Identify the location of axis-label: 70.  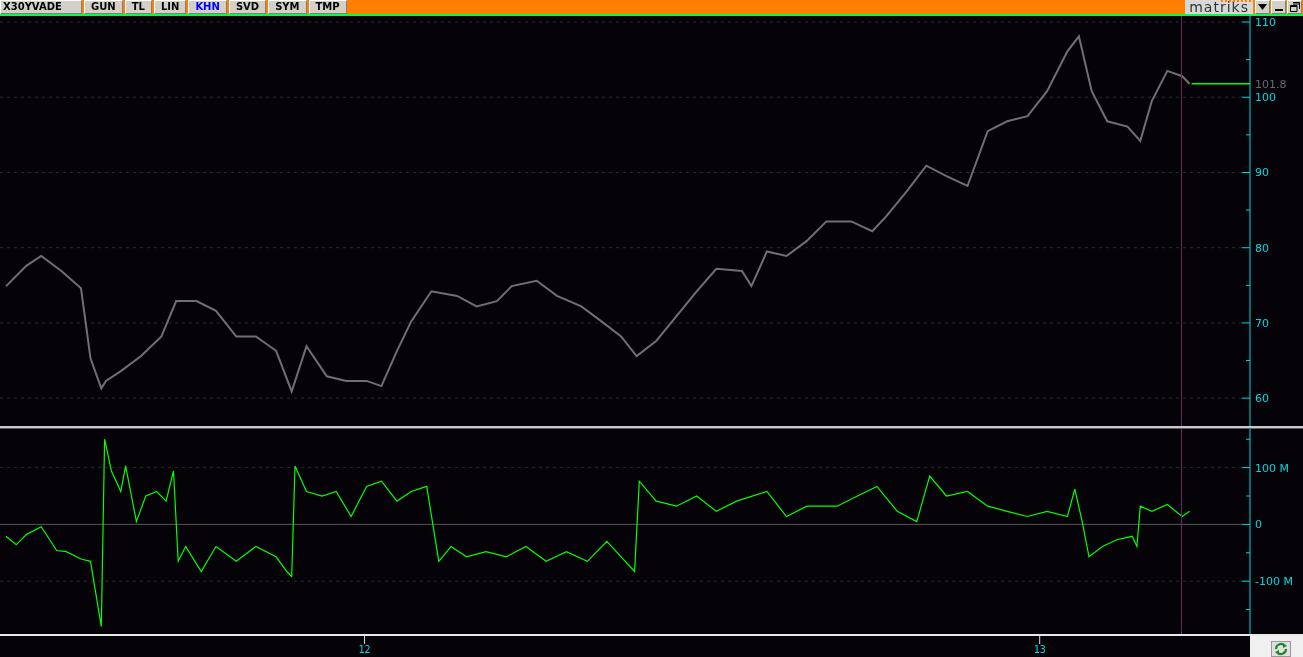
(1262, 323).